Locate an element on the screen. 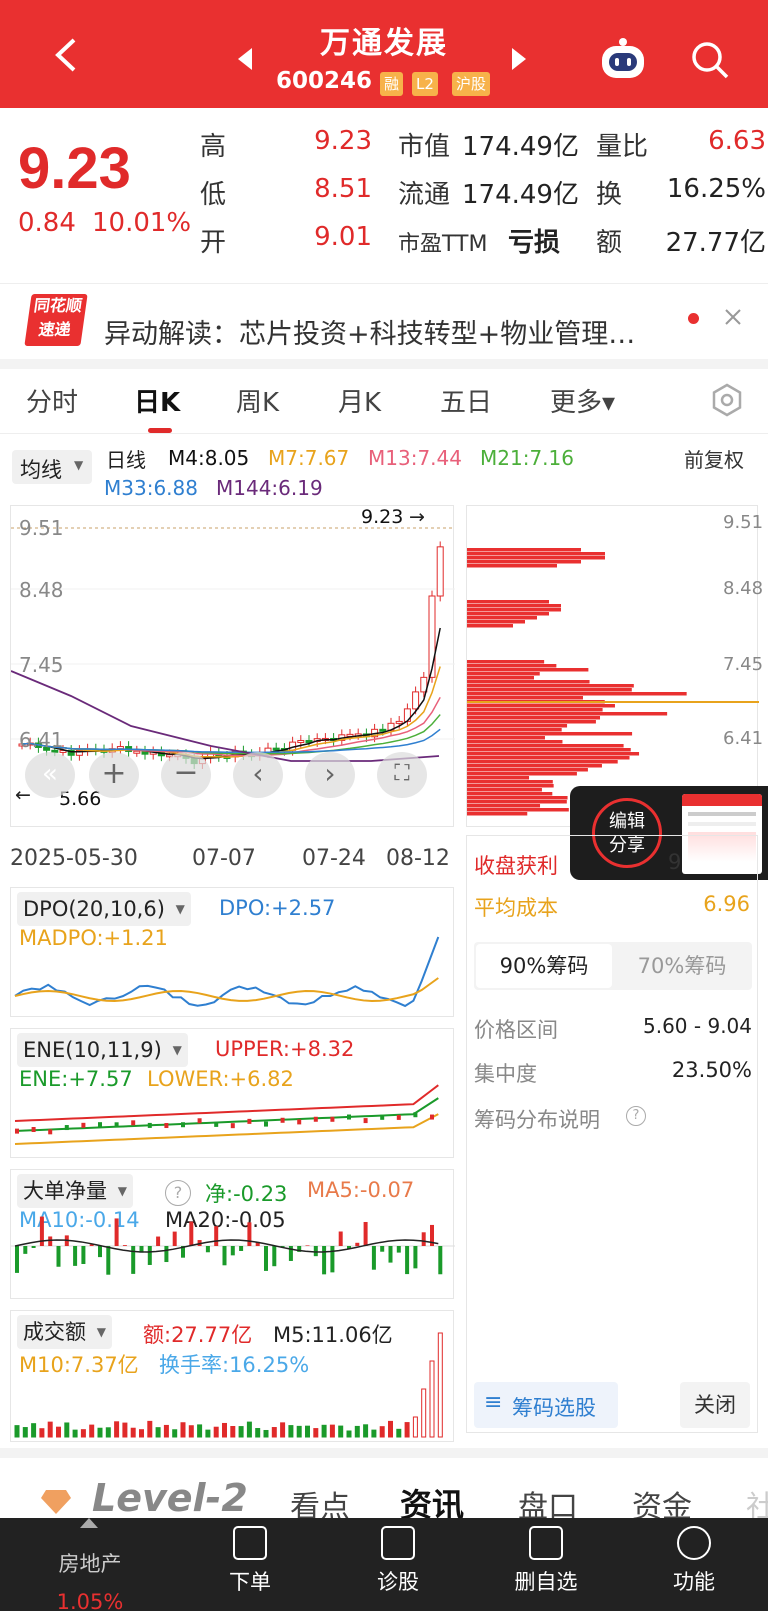  search-icon is located at coordinates (710, 60).